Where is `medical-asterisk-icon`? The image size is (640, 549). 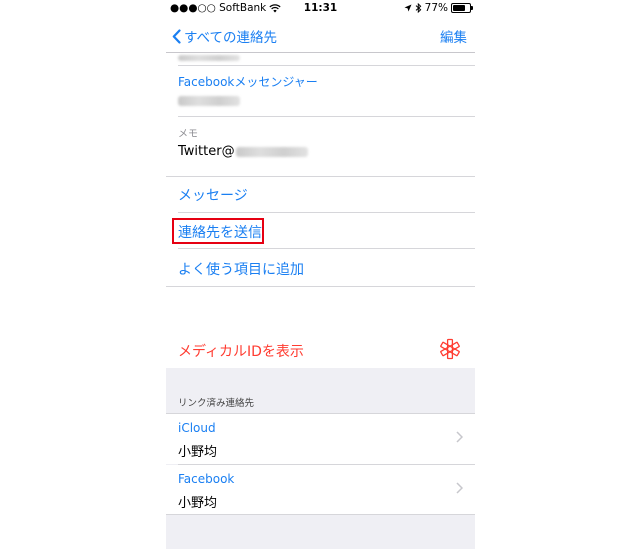
medical-asterisk-icon is located at coordinates (450, 349).